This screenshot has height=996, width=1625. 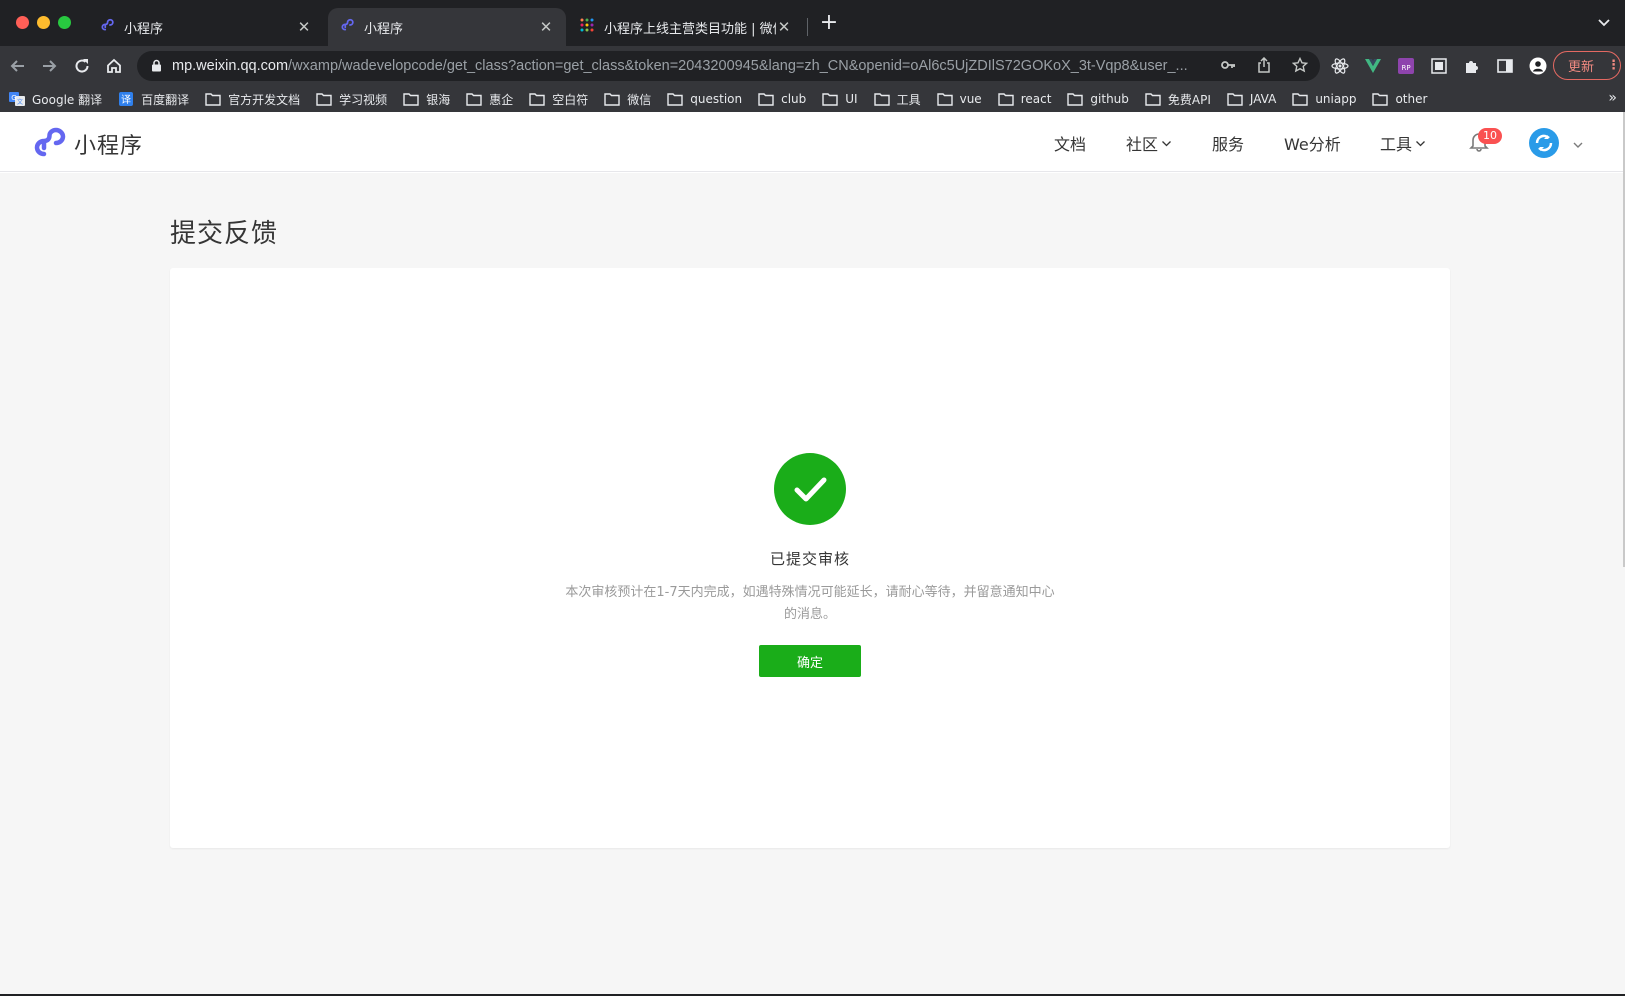 What do you see at coordinates (558, 99) in the screenshot?
I see `bookmark-folder: 空白符` at bounding box center [558, 99].